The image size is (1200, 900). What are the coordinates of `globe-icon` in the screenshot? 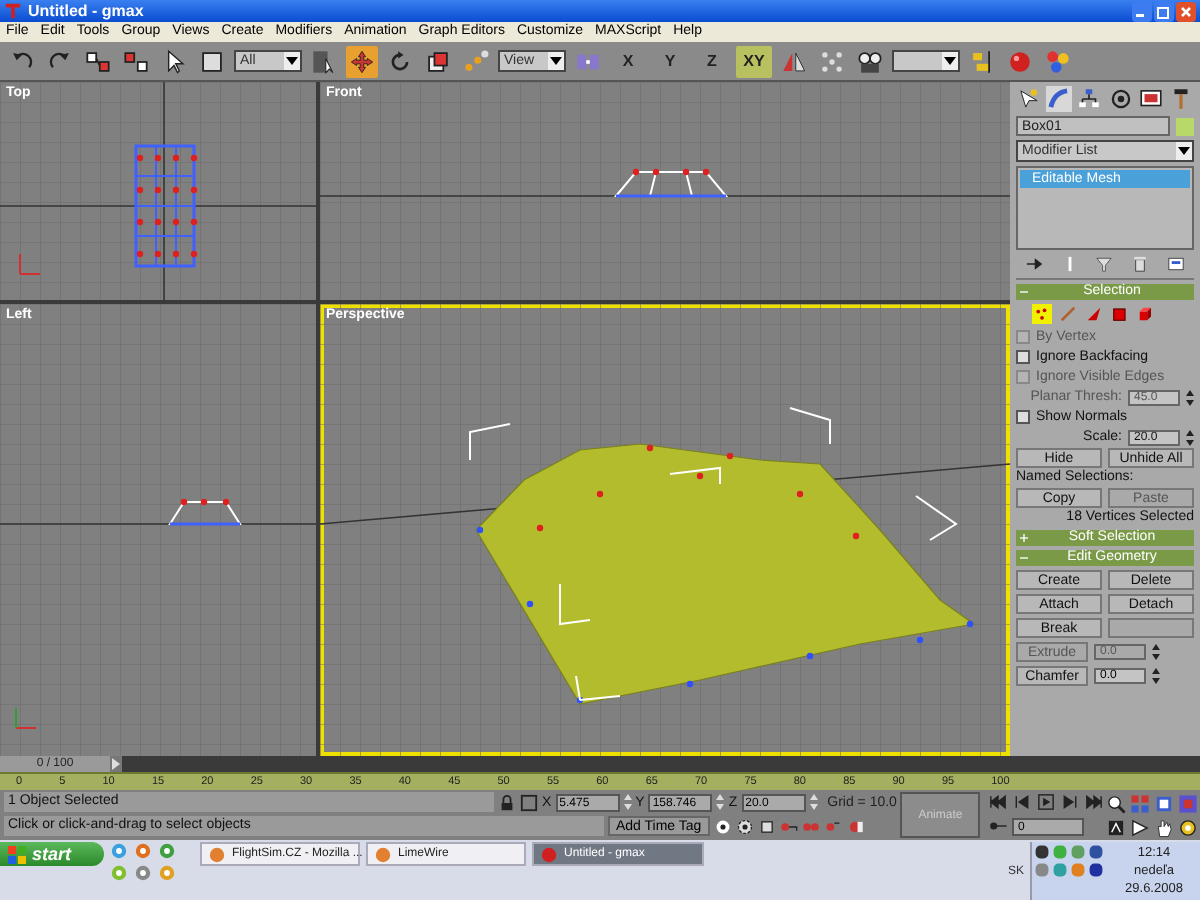 It's located at (119, 851).